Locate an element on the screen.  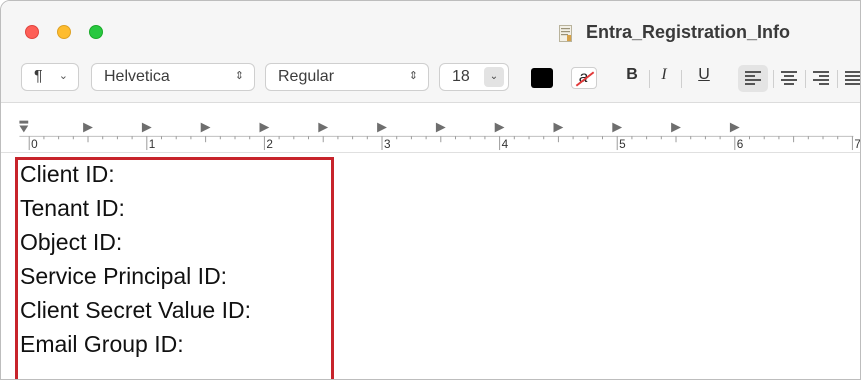
document-line: Object ID: is located at coordinates (71, 242).